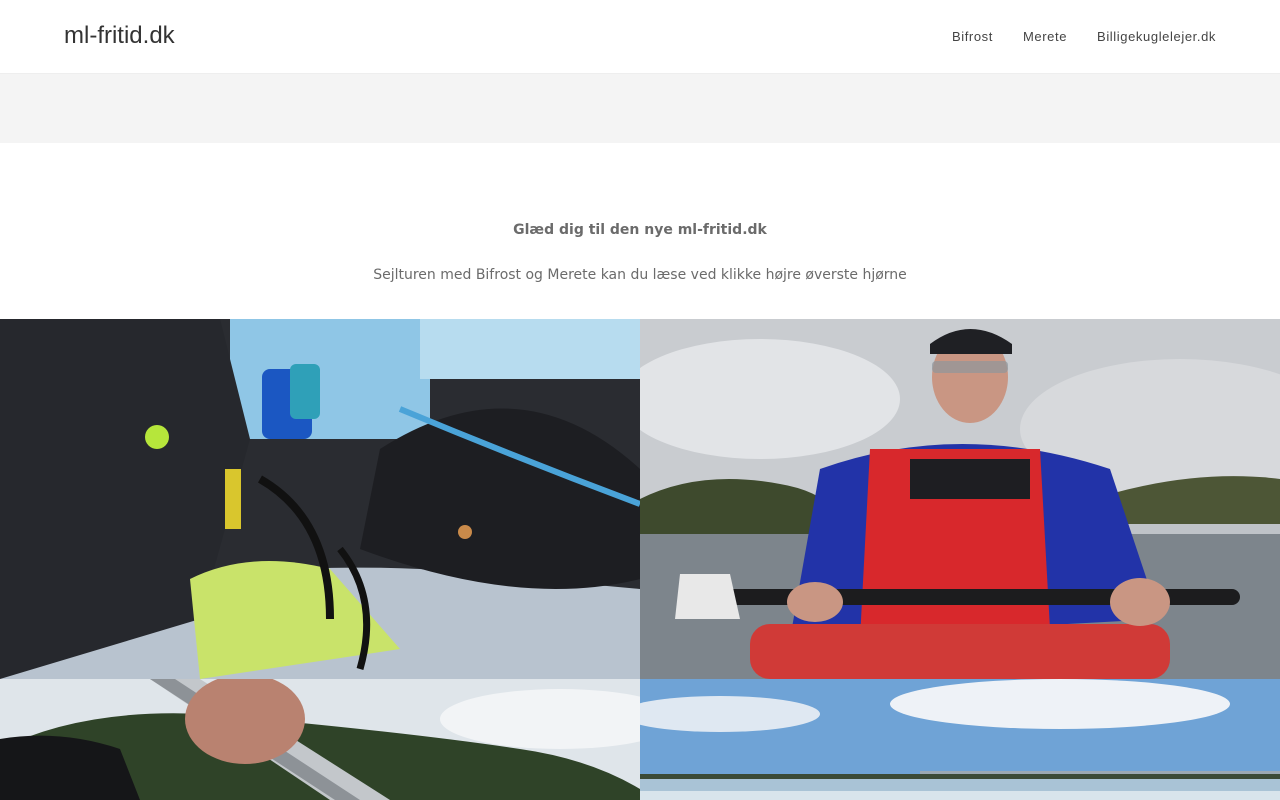 The height and width of the screenshot is (800, 1280). Describe the element at coordinates (119, 36) in the screenshot. I see `site-title-link: ml-fritid.dk` at that location.